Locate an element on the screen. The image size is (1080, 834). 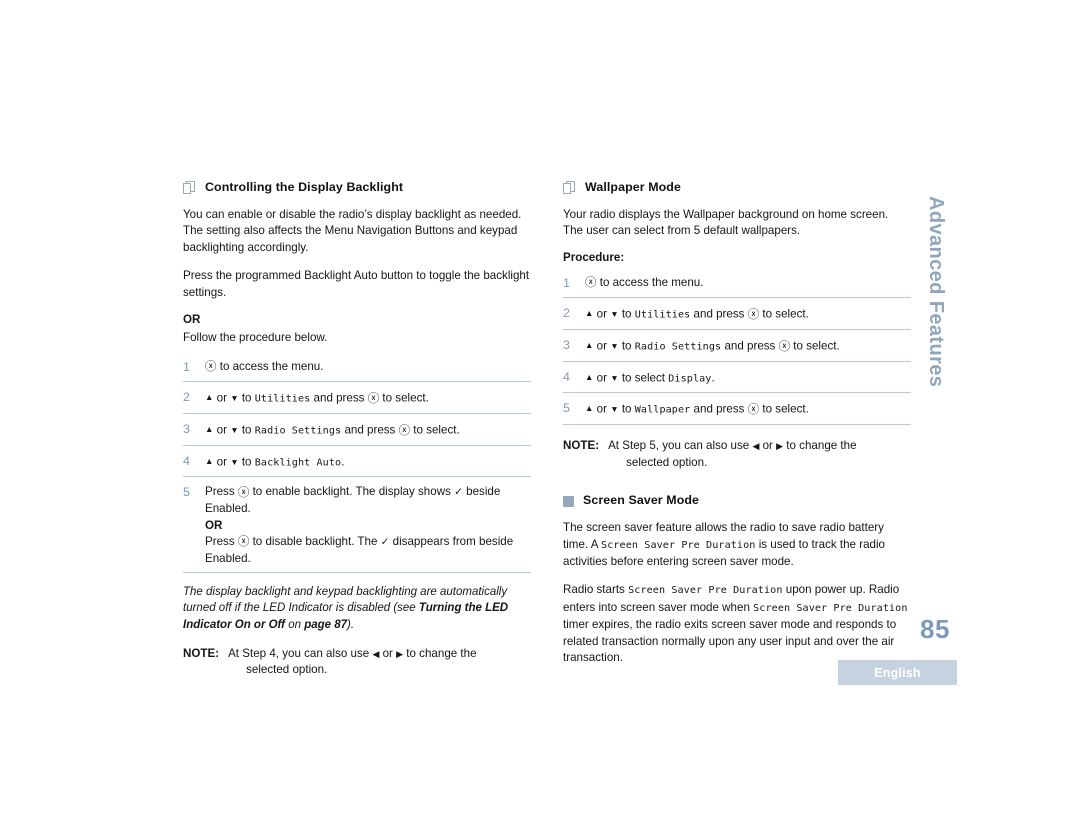
menu-item-label: Backlight Auto is located at coordinates (298, 463).